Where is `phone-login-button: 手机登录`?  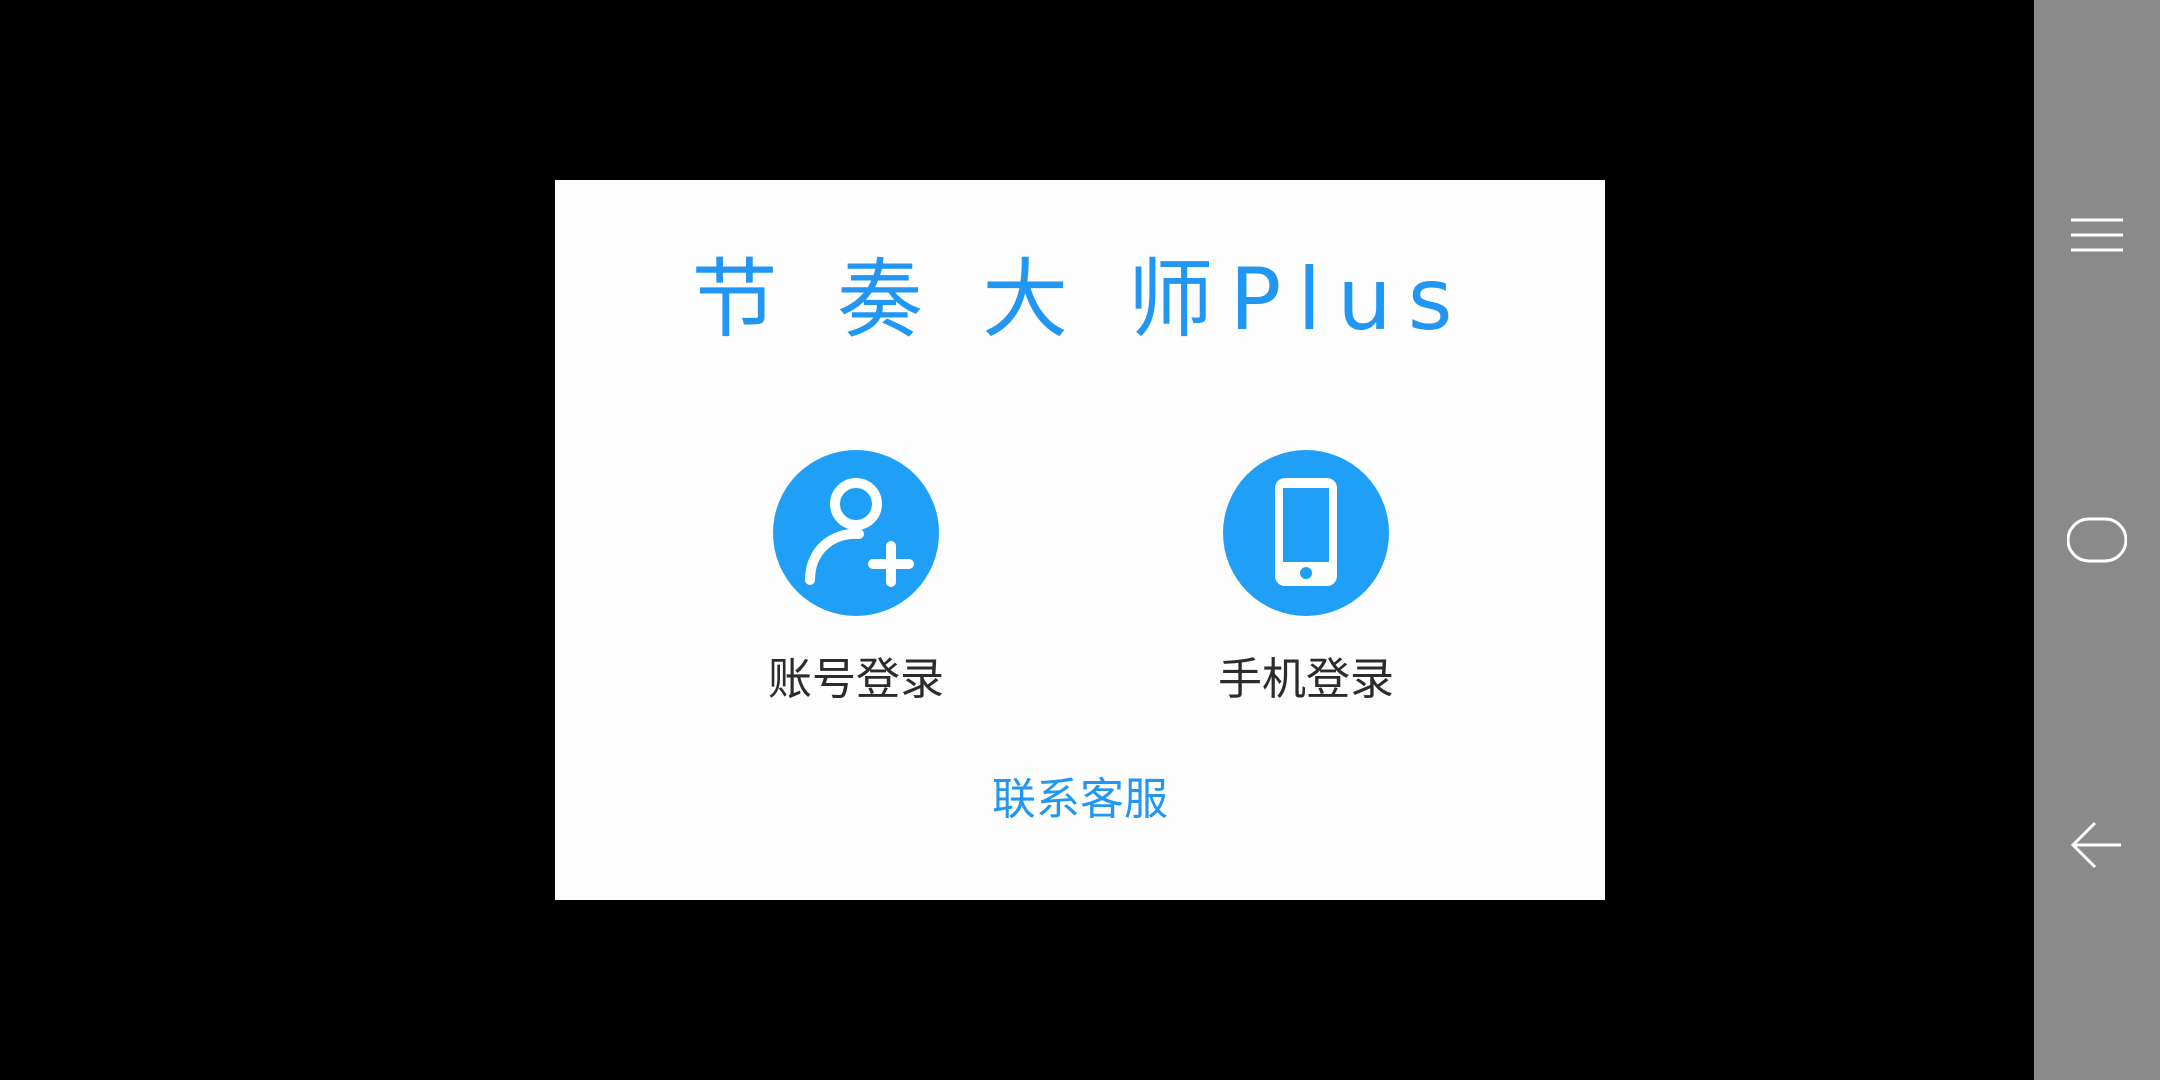 phone-login-button: 手机登录 is located at coordinates (1305, 585).